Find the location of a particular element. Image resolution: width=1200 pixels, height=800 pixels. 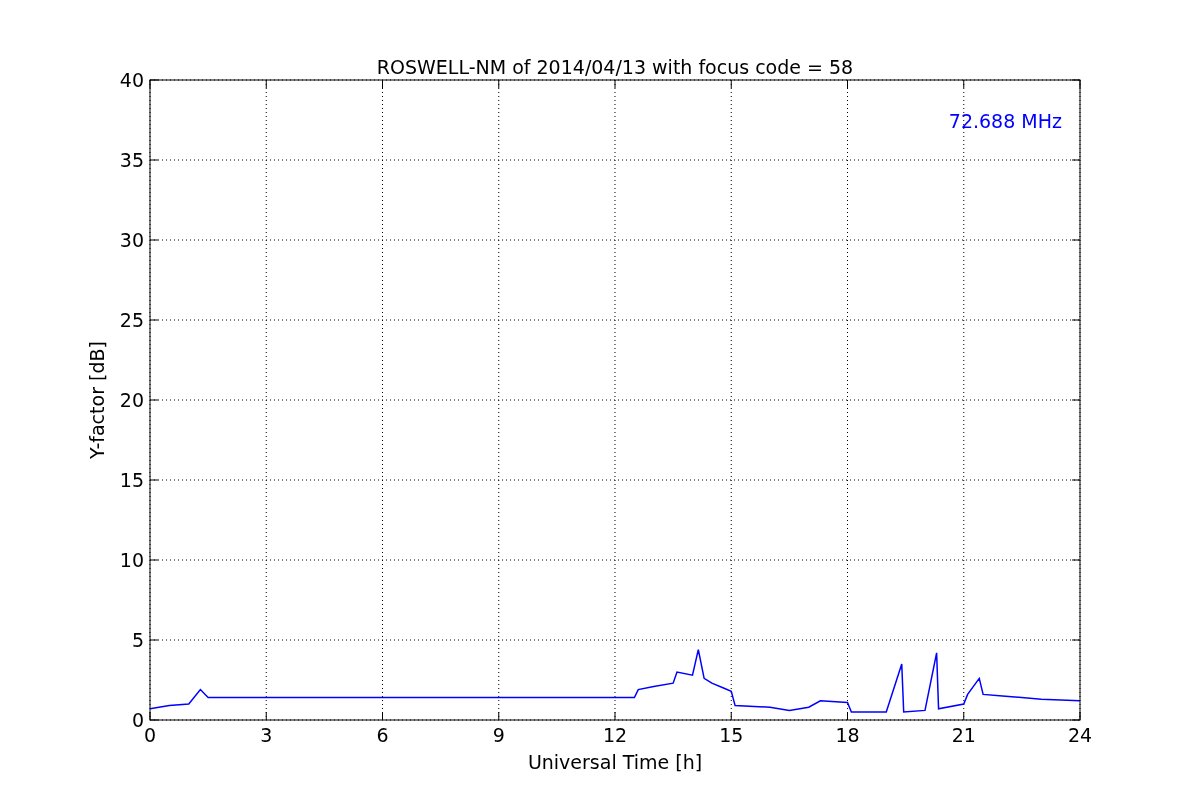

tick-label: 5 is located at coordinates (137, 640).